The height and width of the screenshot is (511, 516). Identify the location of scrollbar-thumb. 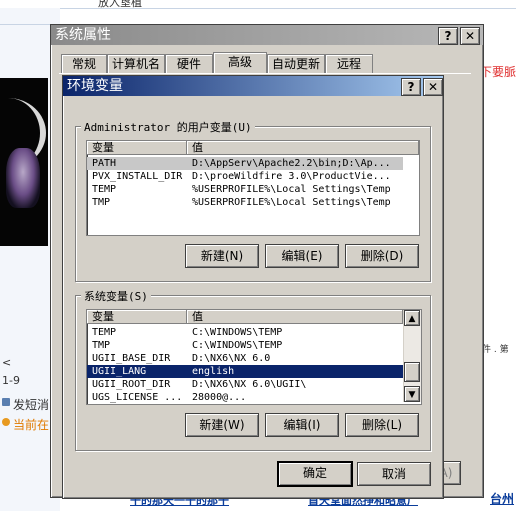
(412, 372).